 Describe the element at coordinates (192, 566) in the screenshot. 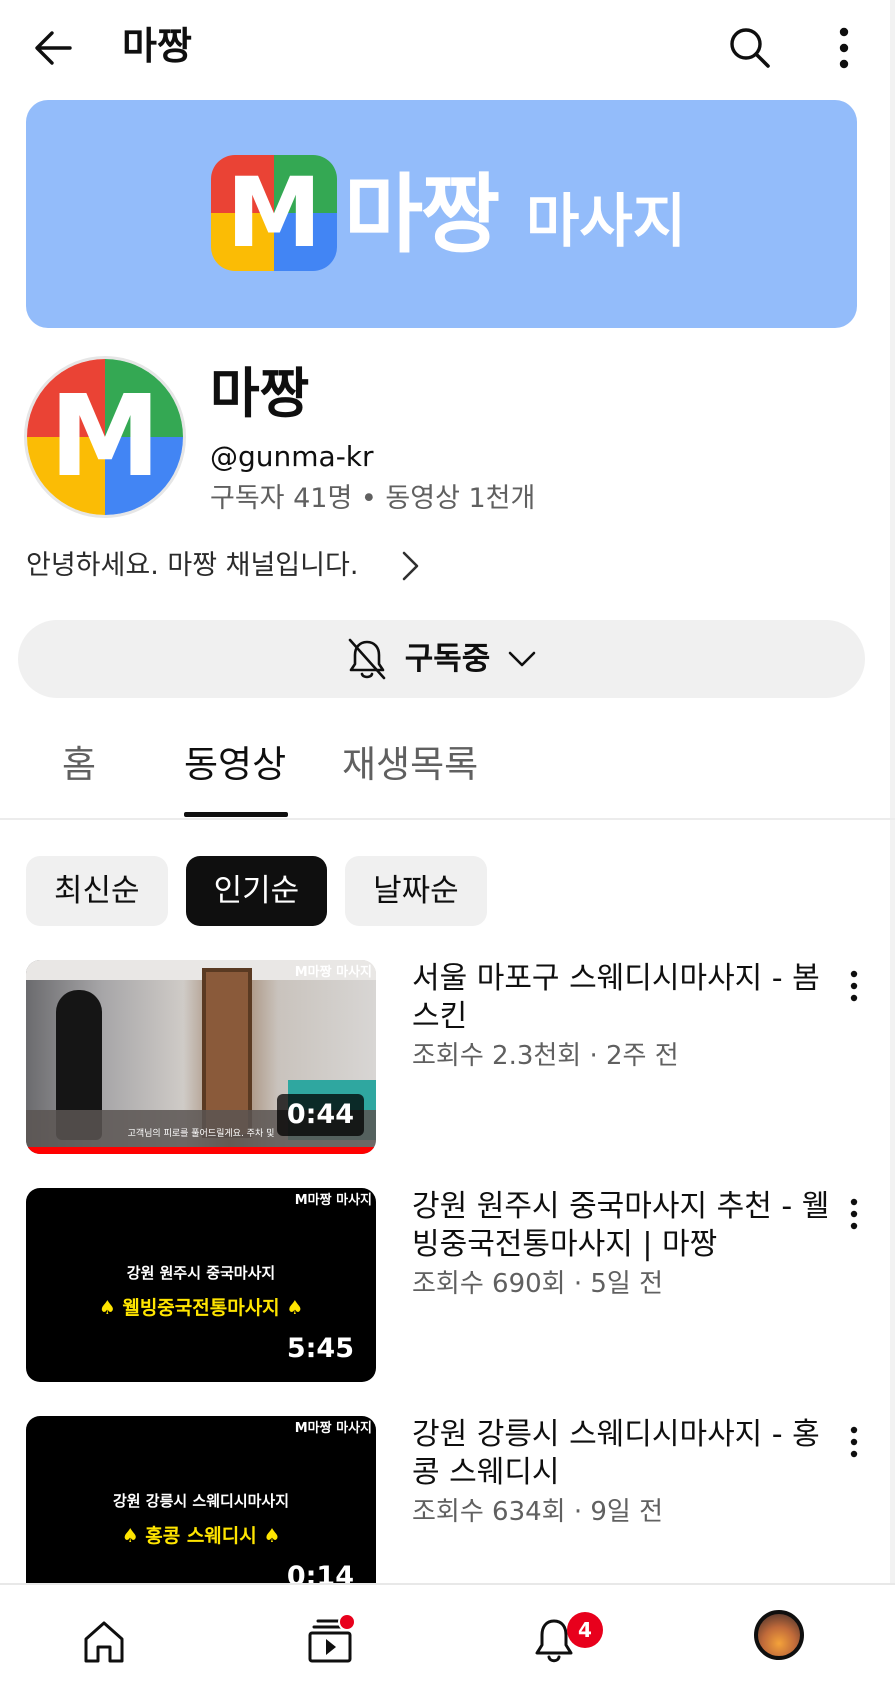

I see `channel-description: 안녕하세요. 마짱 채널입니다.` at that location.